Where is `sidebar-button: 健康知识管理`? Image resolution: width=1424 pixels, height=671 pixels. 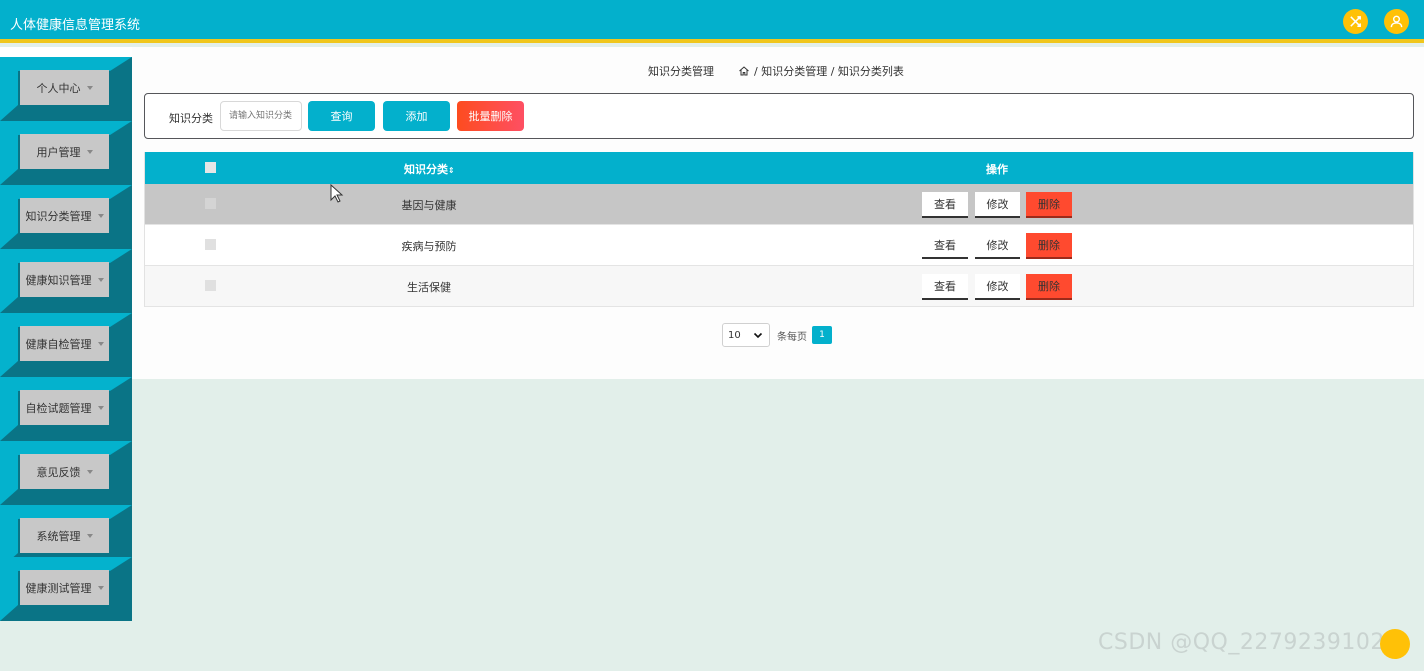
sidebar-button: 健康知识管理 is located at coordinates (64, 279).